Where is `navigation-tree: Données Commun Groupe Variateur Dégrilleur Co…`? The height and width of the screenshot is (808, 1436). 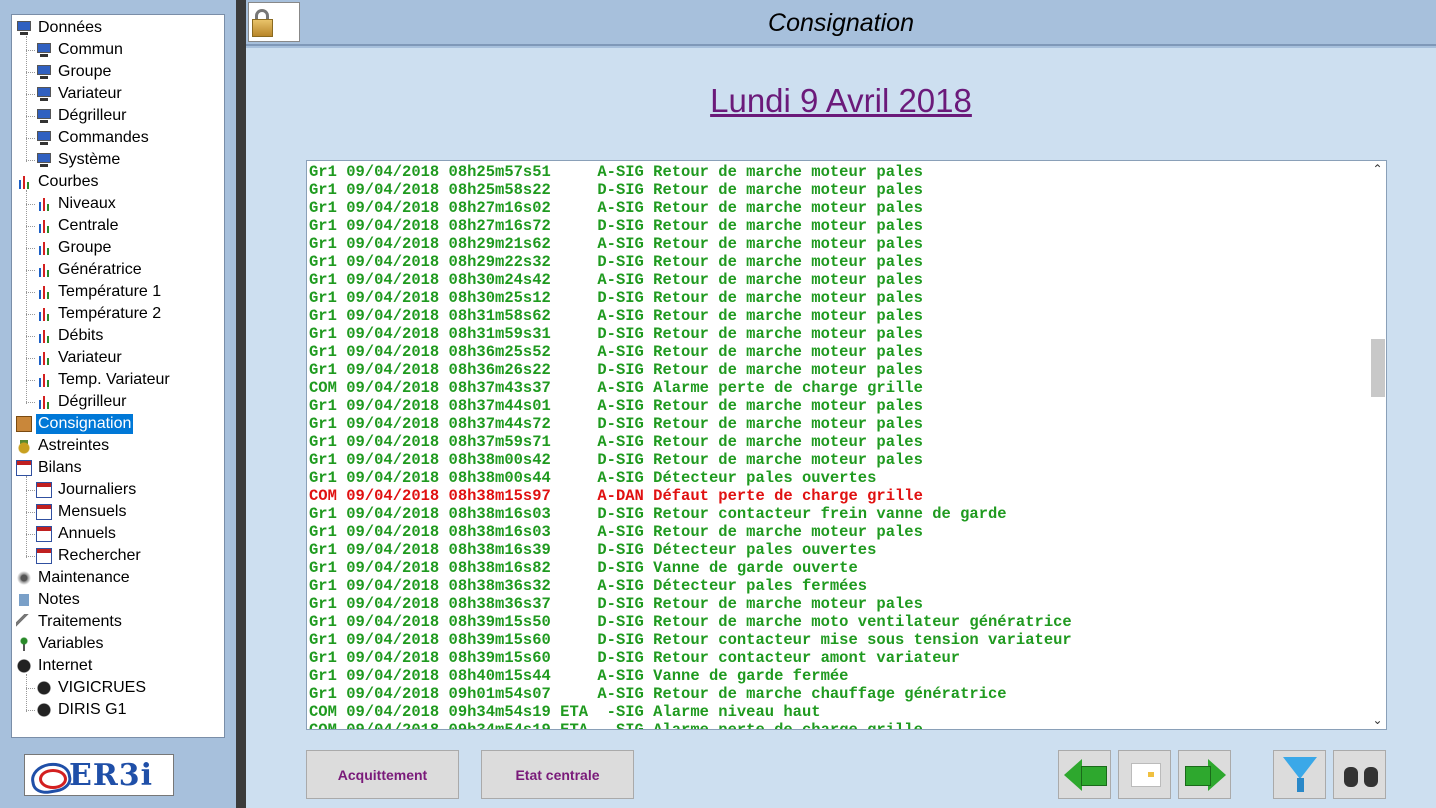
navigation-tree: Données Commun Groupe Variateur Dégrilleur Co… is located at coordinates (118, 376).